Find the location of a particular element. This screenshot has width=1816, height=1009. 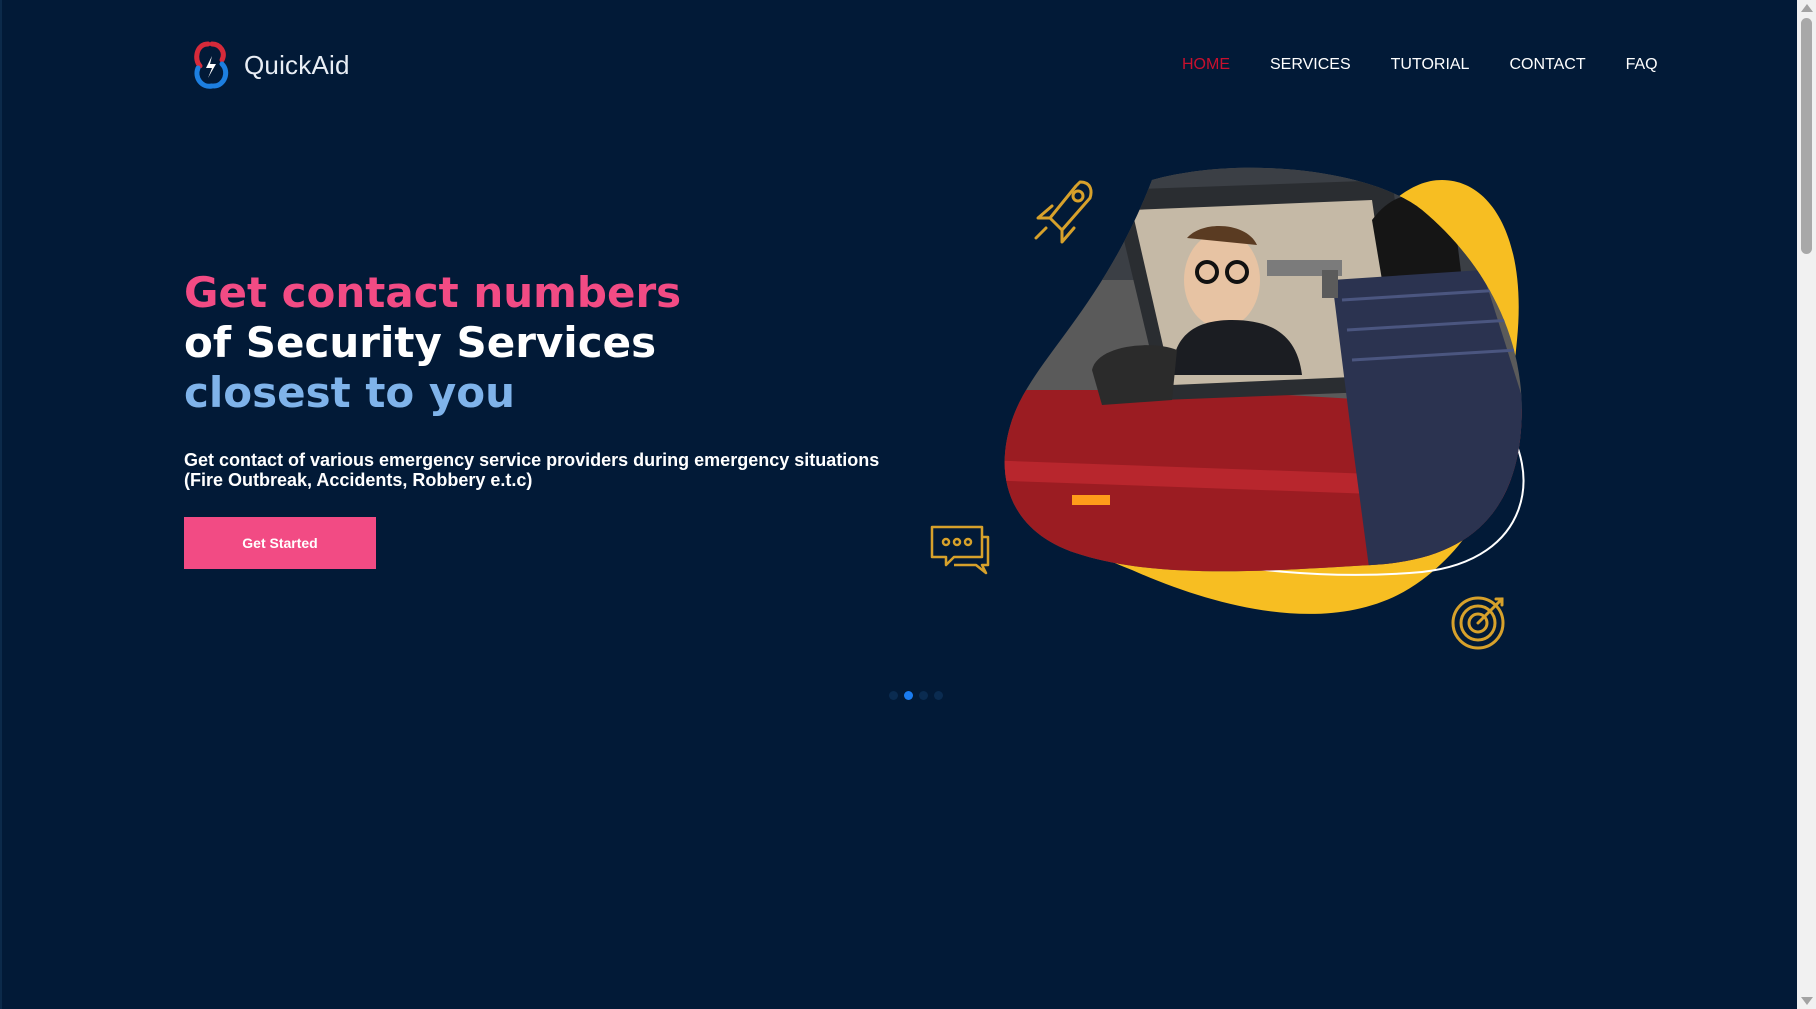

nav-home: HOME is located at coordinates (1206, 65).